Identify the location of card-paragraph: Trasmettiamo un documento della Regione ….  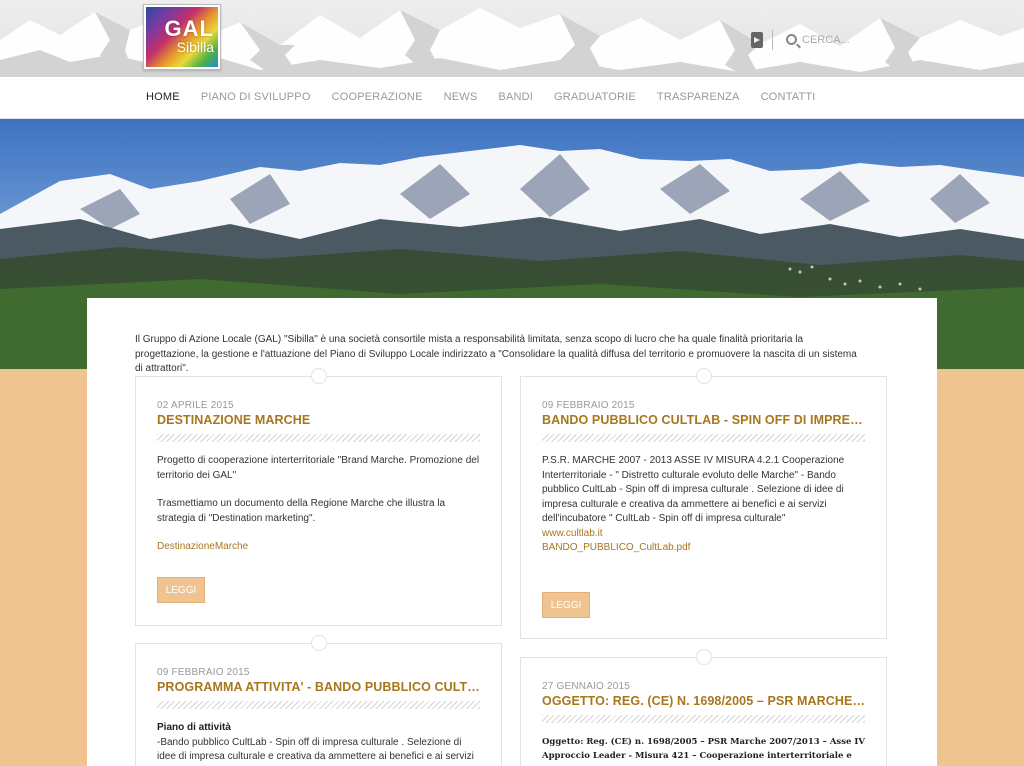
(301, 511).